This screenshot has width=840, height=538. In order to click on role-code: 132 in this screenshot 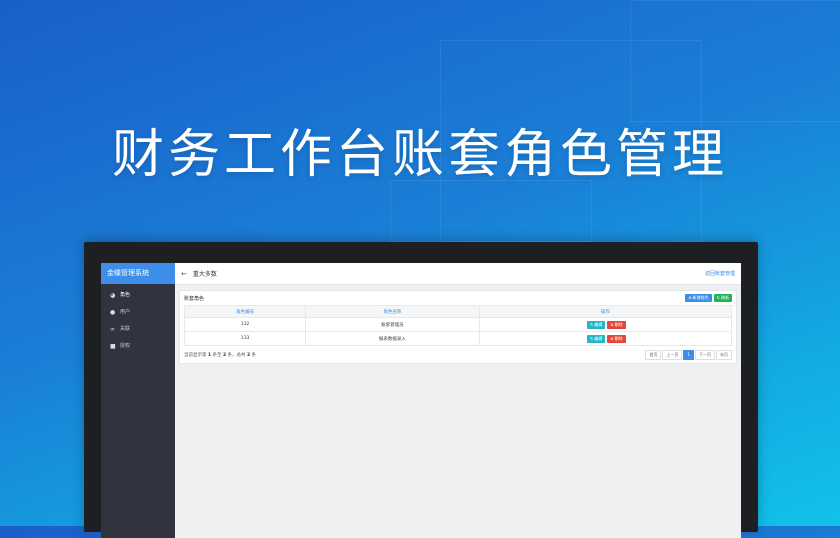, I will do `click(245, 324)`.